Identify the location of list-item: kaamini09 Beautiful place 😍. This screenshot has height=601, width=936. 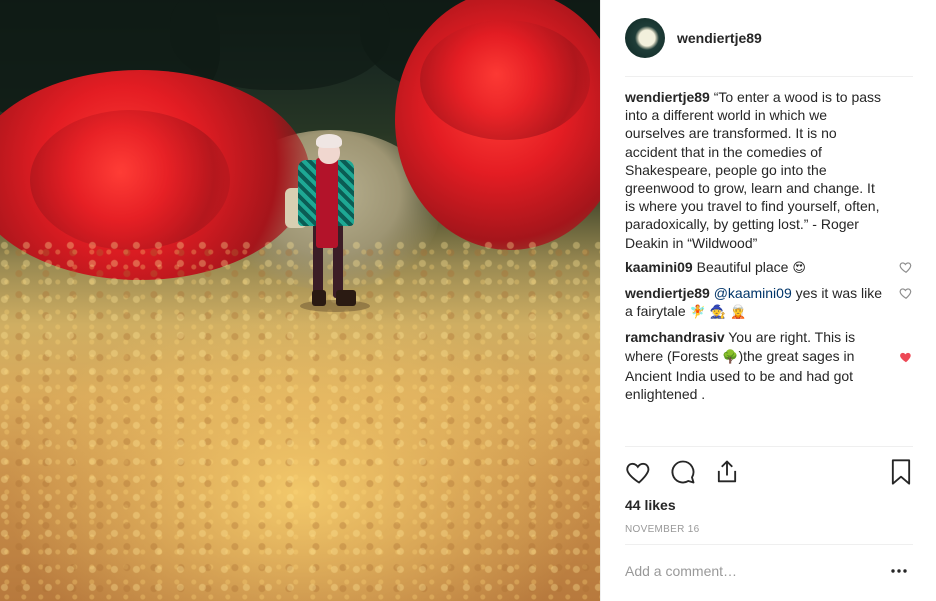
(769, 268).